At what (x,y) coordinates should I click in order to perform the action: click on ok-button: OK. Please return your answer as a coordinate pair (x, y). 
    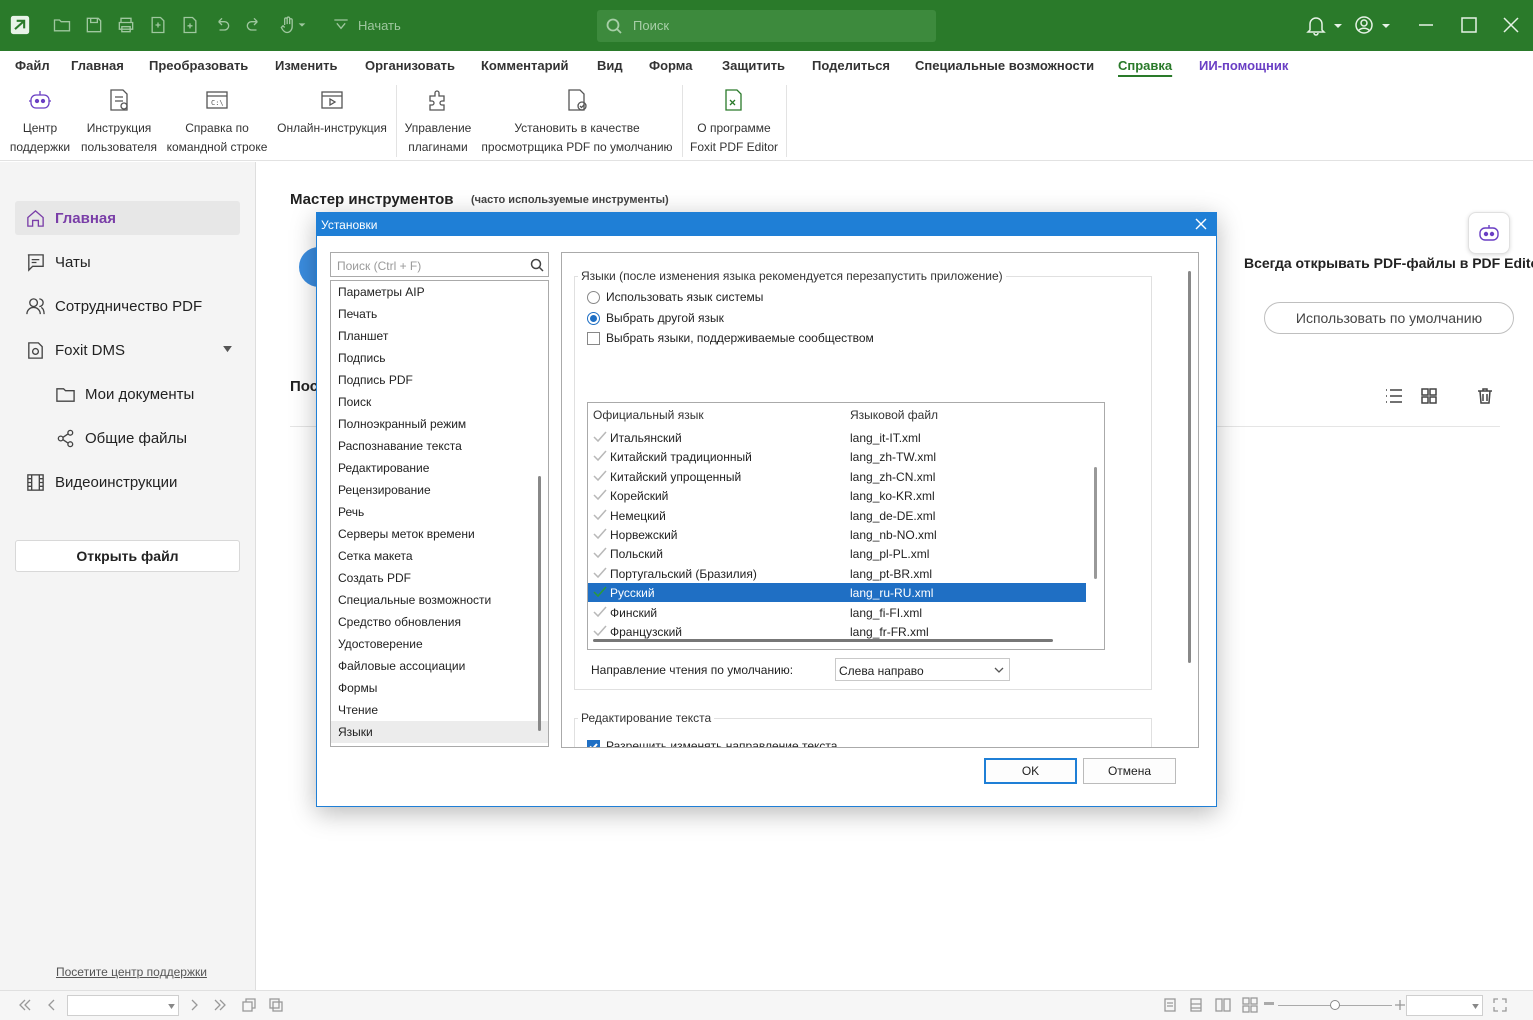
    Looking at the image, I should click on (1030, 771).